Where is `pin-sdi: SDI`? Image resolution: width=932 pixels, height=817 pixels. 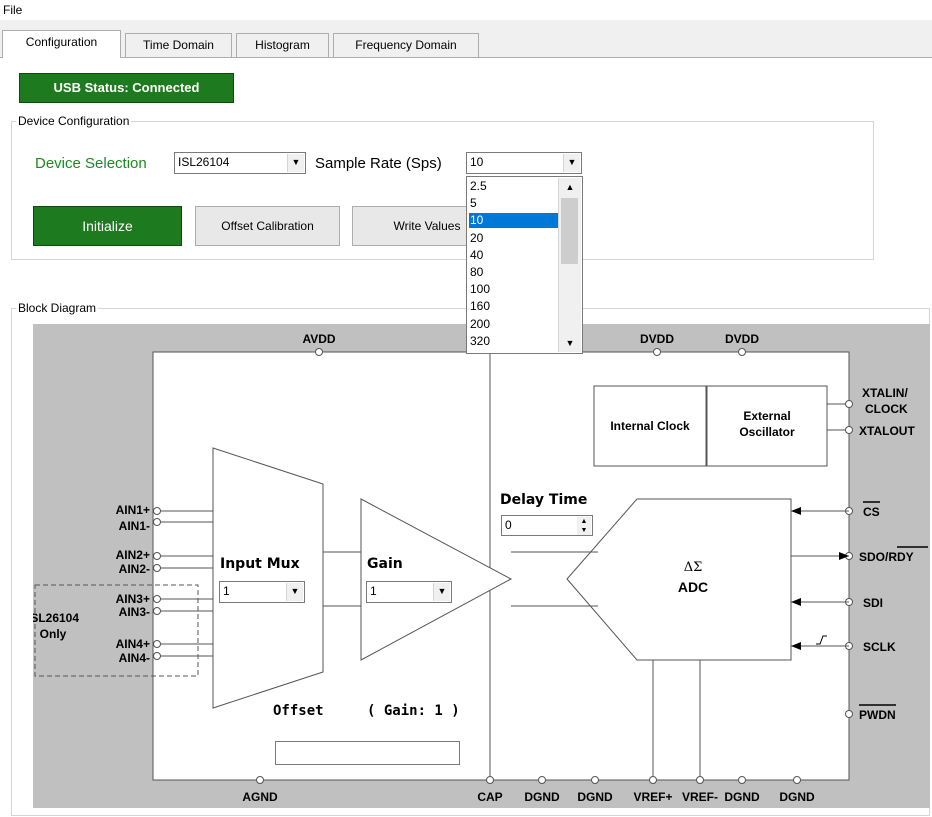 pin-sdi: SDI is located at coordinates (873, 603).